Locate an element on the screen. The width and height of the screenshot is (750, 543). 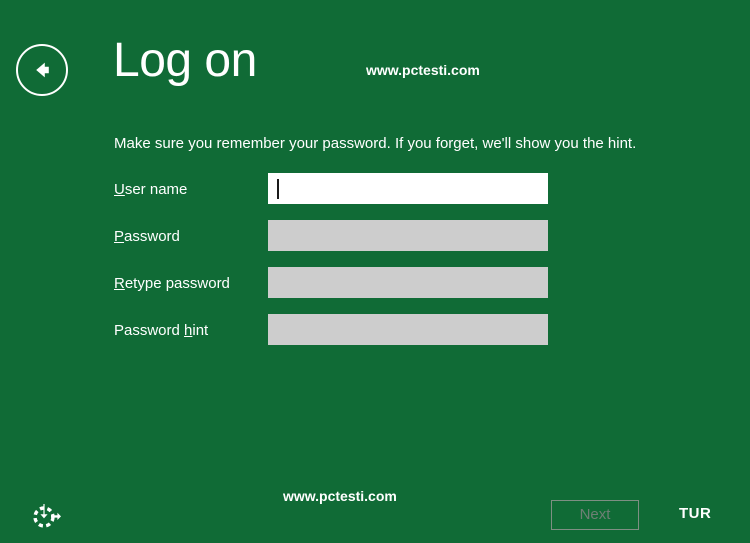
field-row: Password hint is located at coordinates (375, 337).